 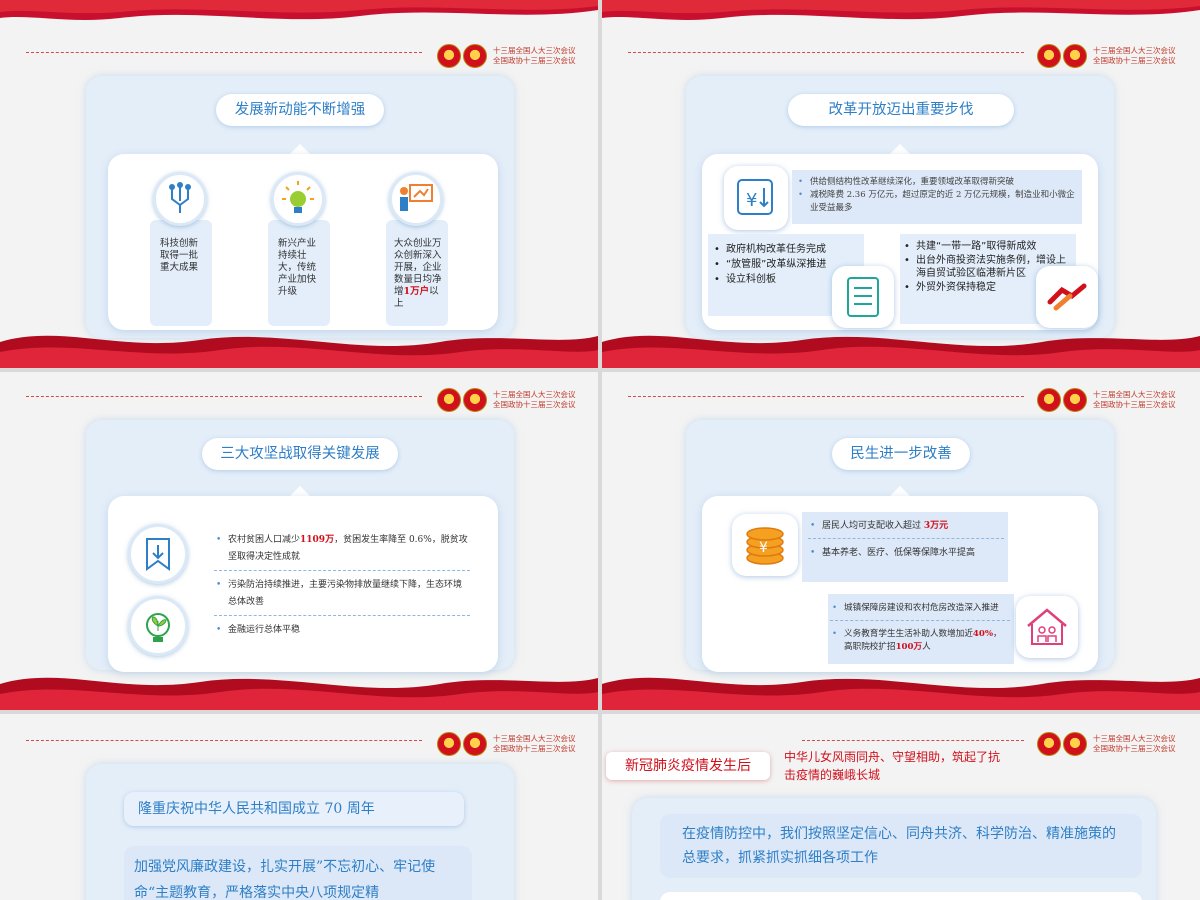 I want to click on bullet-text: 义务教育学生生活补助人数增加近, so click(x=908, y=634).